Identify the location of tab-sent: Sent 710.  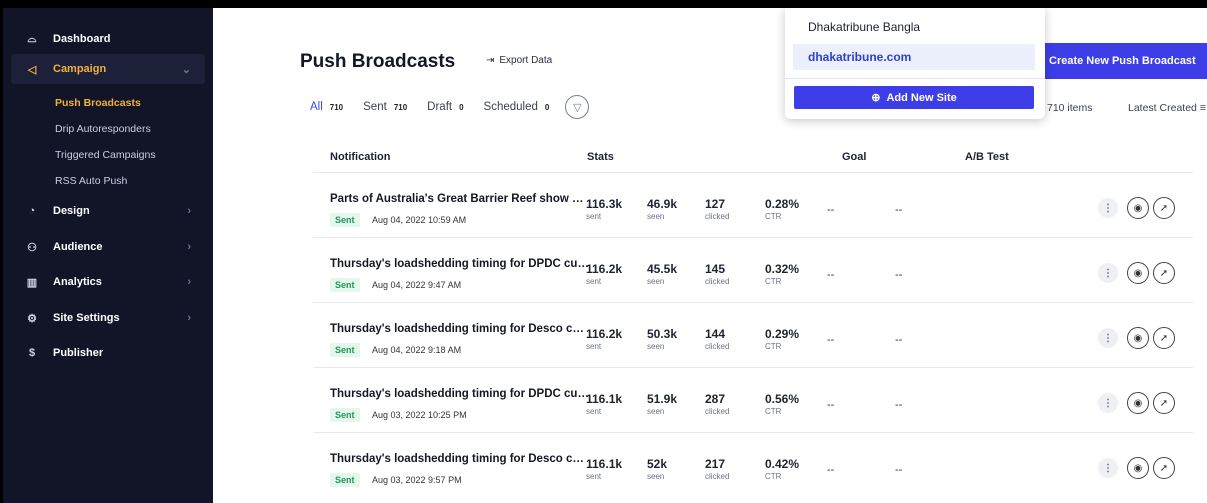
(385, 107).